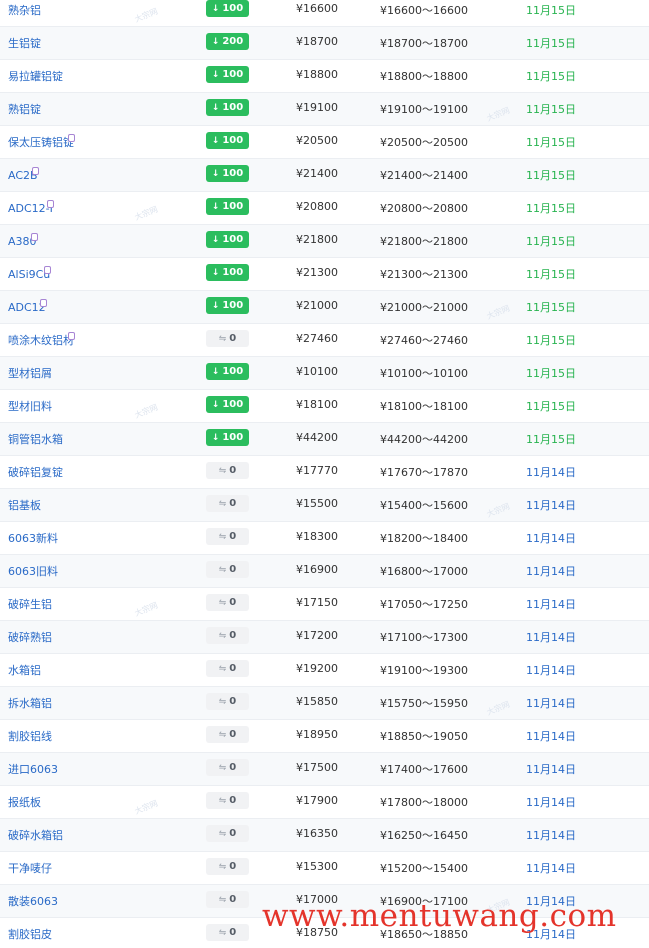 This screenshot has height=948, width=649. Describe the element at coordinates (404, 307) in the screenshot. I see `range-low: 21000` at that location.